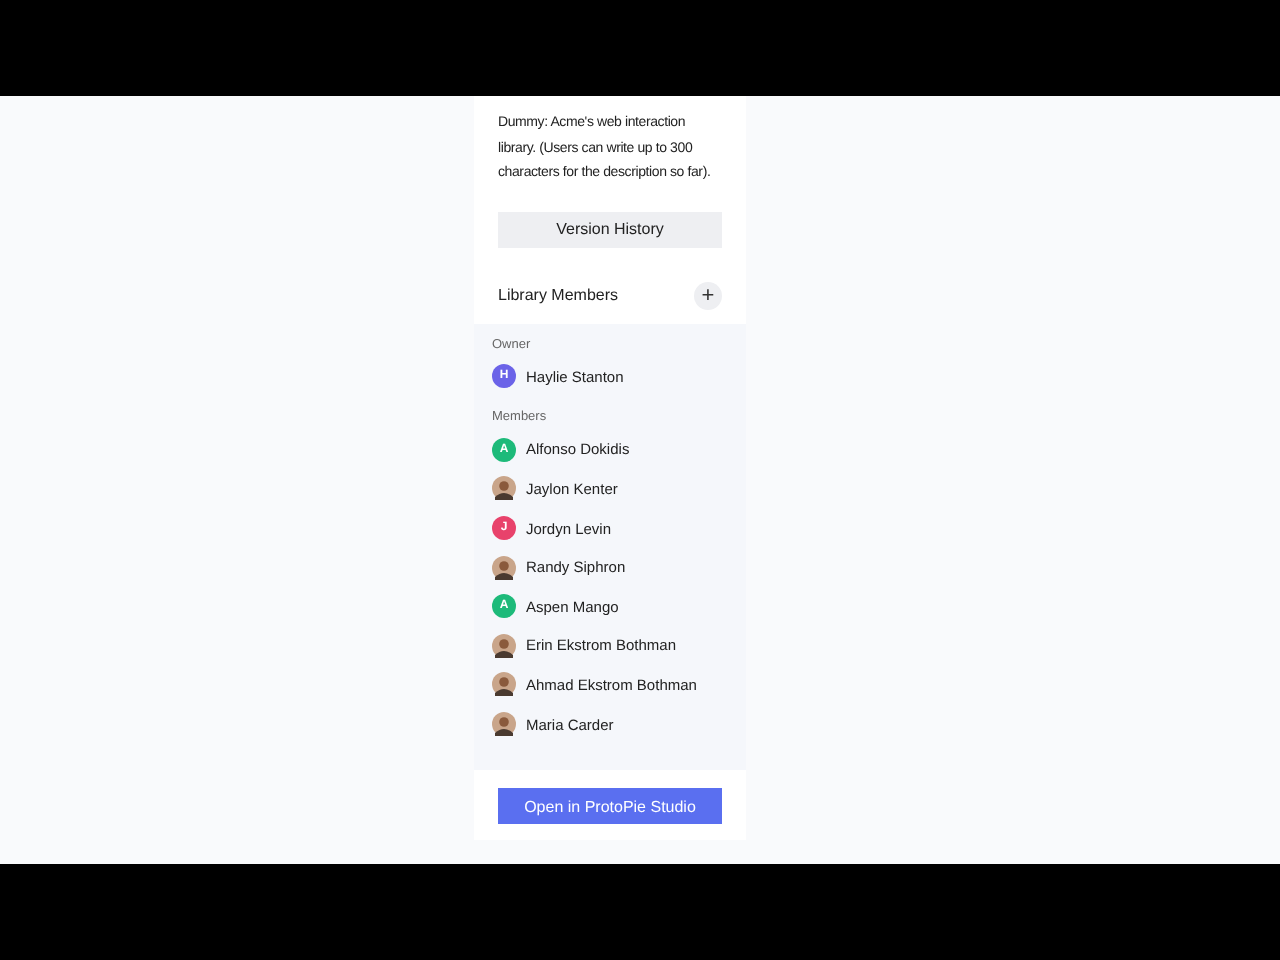  What do you see at coordinates (610, 229) in the screenshot?
I see `version-history-button: Version History` at bounding box center [610, 229].